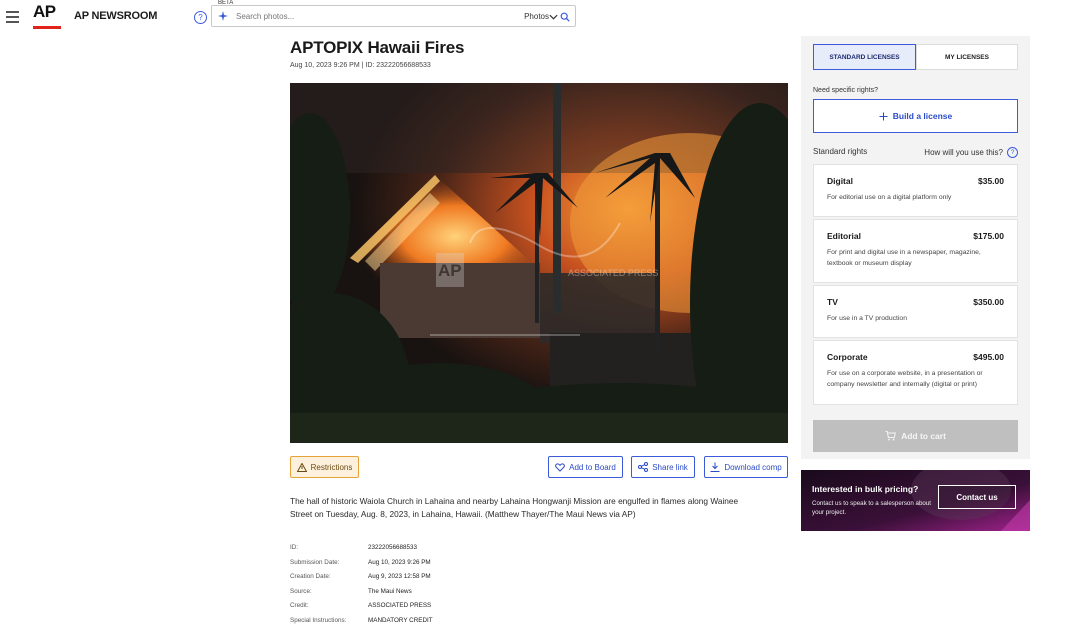 The width and height of the screenshot is (1080, 631). Describe the element at coordinates (864, 57) in the screenshot. I see `tab-standard-licenses: STANDARD LICENSES` at that location.